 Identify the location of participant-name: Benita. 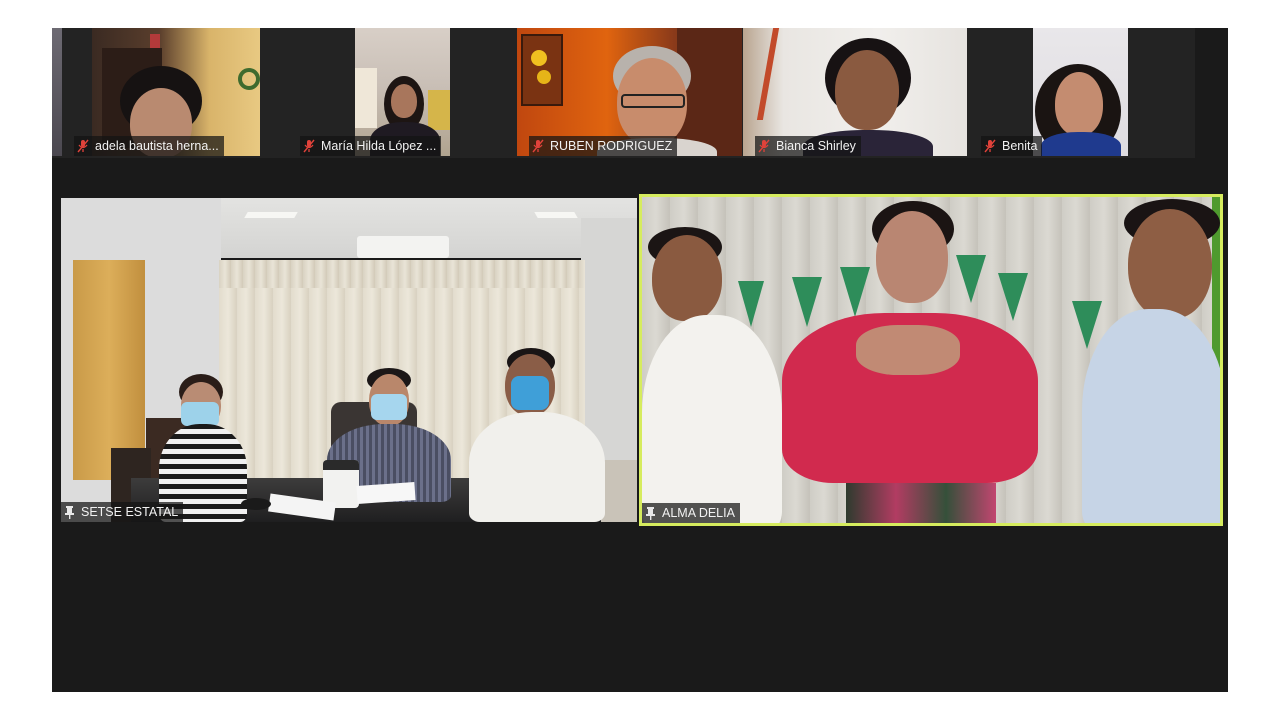
(1020, 146).